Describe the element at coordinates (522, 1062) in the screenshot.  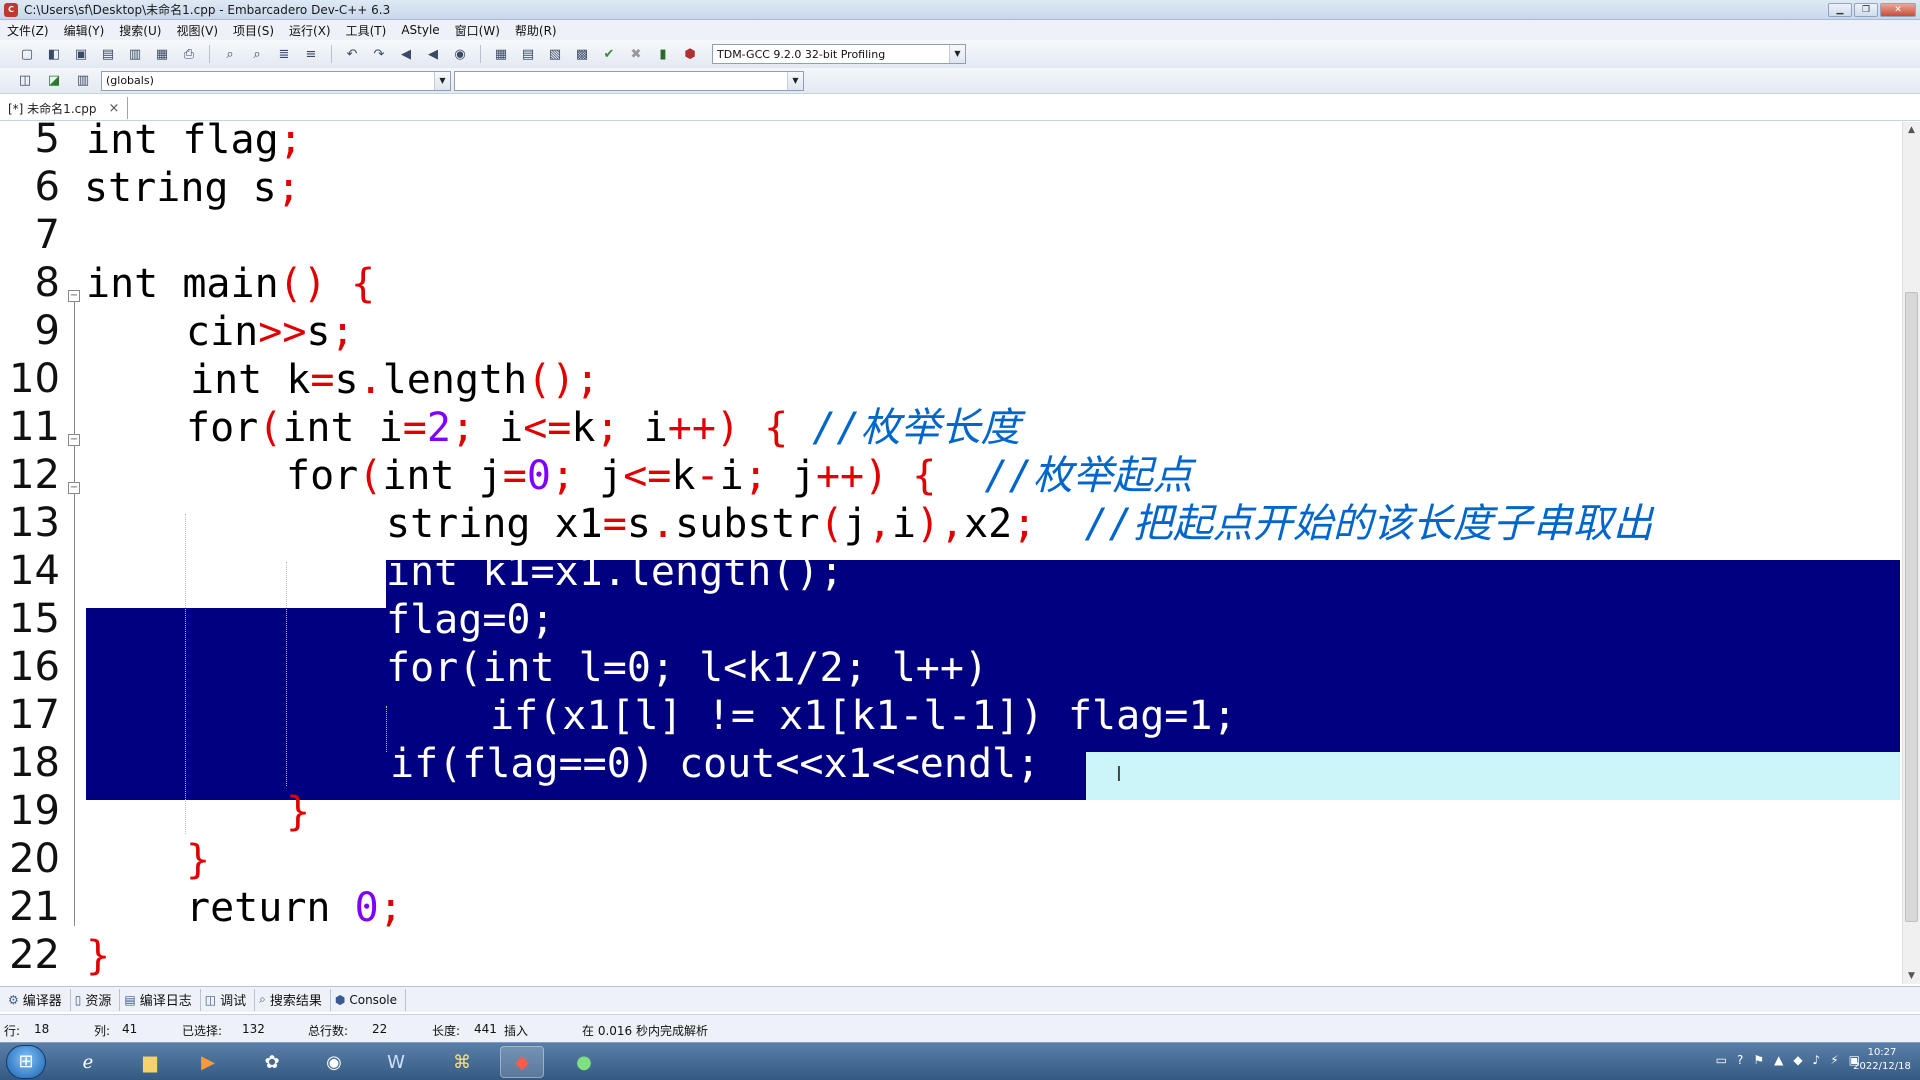
I see `devcpp-taskbar-icon: ◆` at that location.